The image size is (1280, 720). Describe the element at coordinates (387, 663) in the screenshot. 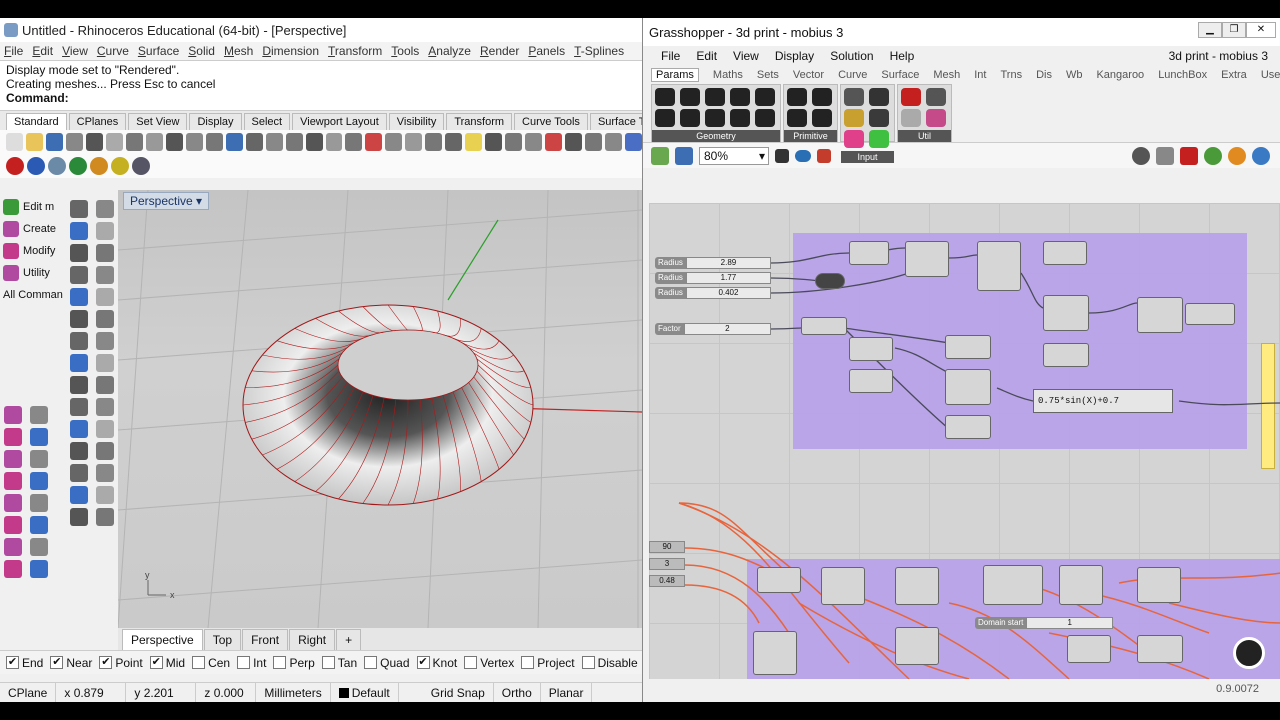

I see `osnap-quad: Quad` at that location.